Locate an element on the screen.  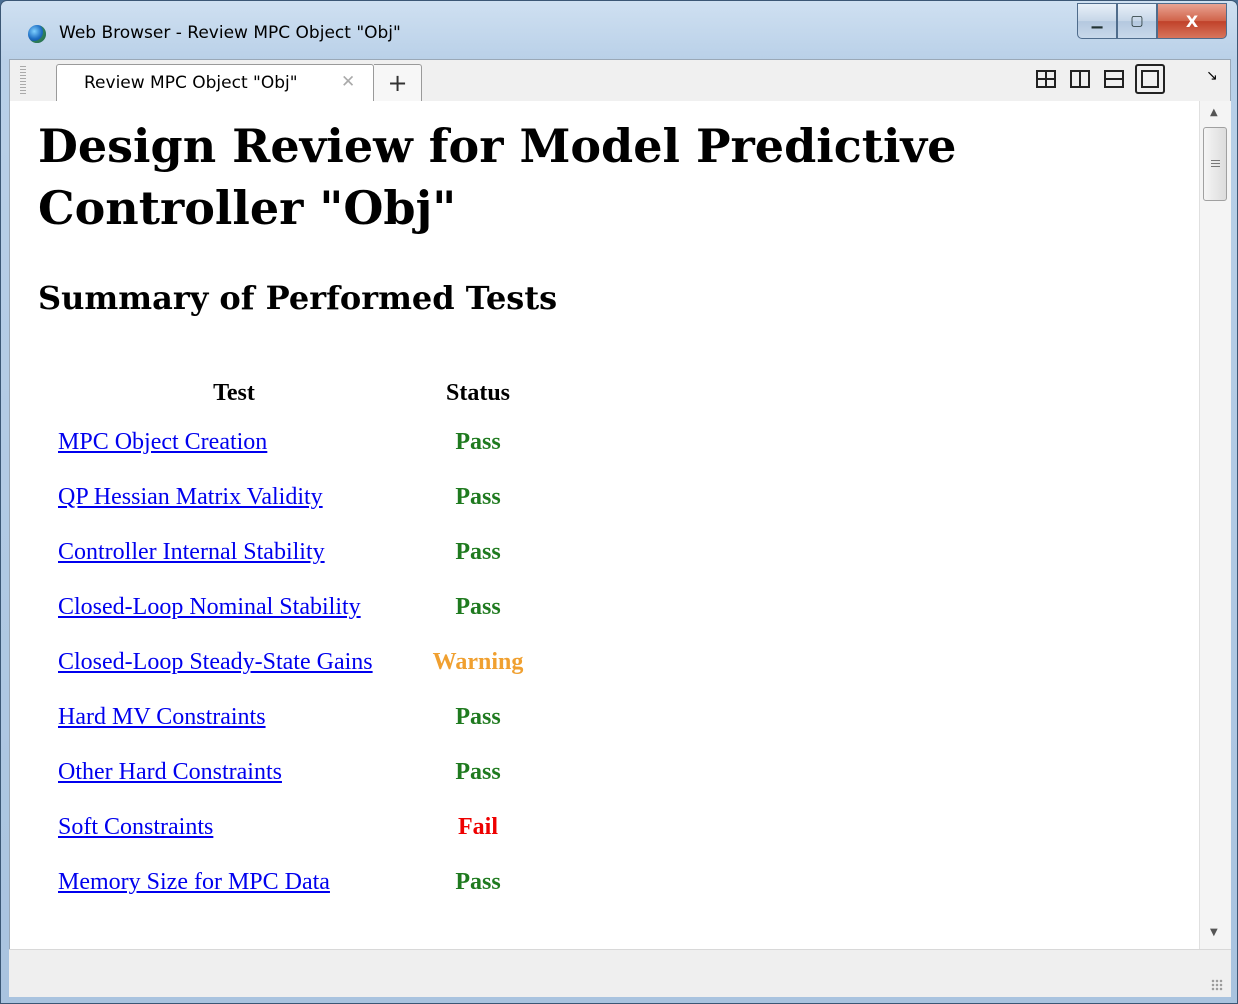
maximize-button: ▢ is located at coordinates (1137, 21).